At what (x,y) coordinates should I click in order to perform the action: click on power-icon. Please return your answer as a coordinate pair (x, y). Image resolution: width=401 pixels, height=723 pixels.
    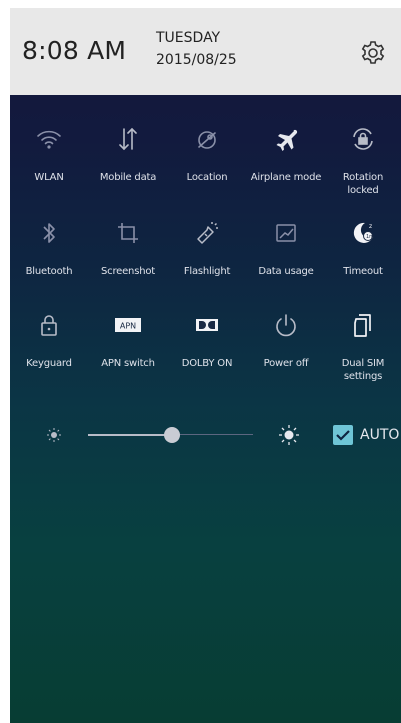
    Looking at the image, I should click on (286, 325).